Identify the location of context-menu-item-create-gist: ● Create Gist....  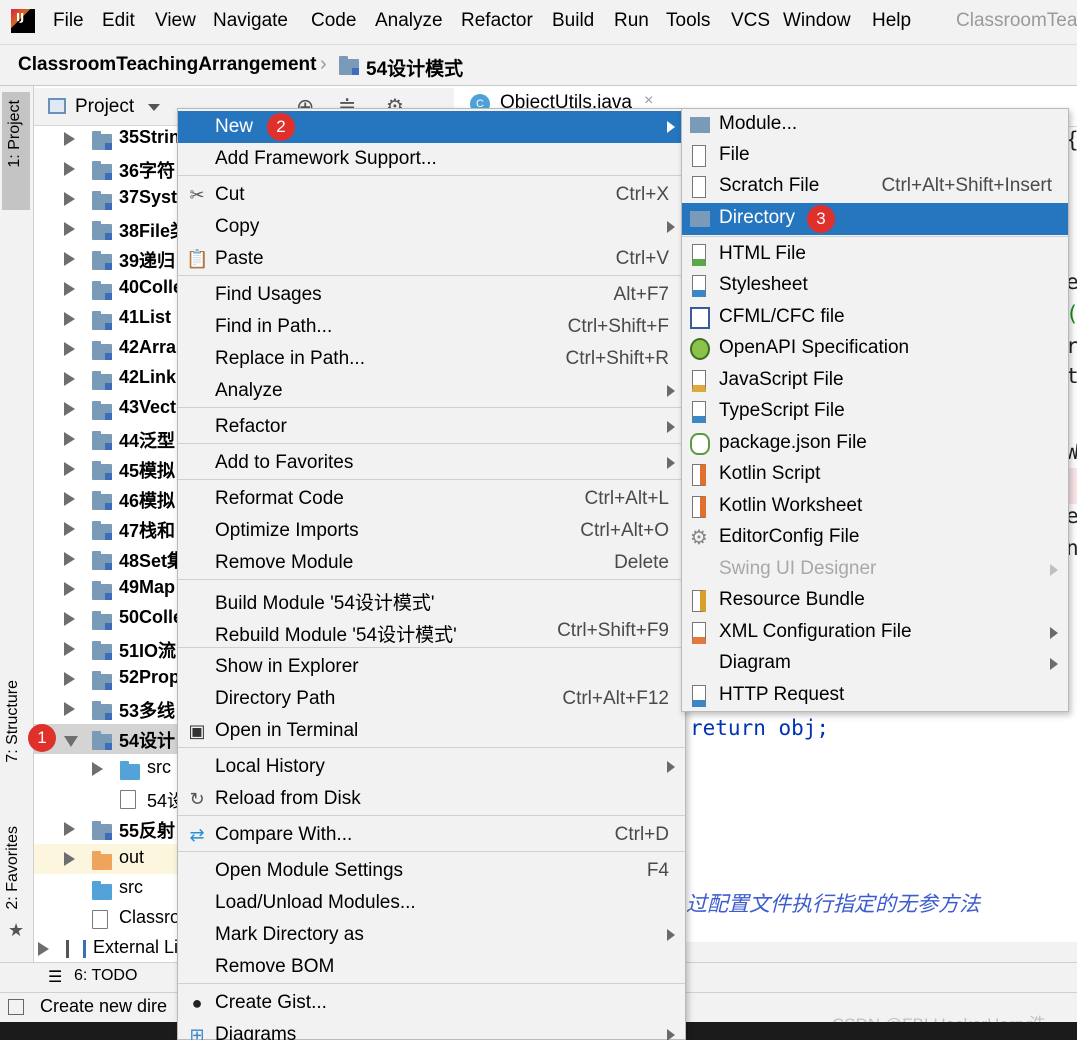
(431, 1003).